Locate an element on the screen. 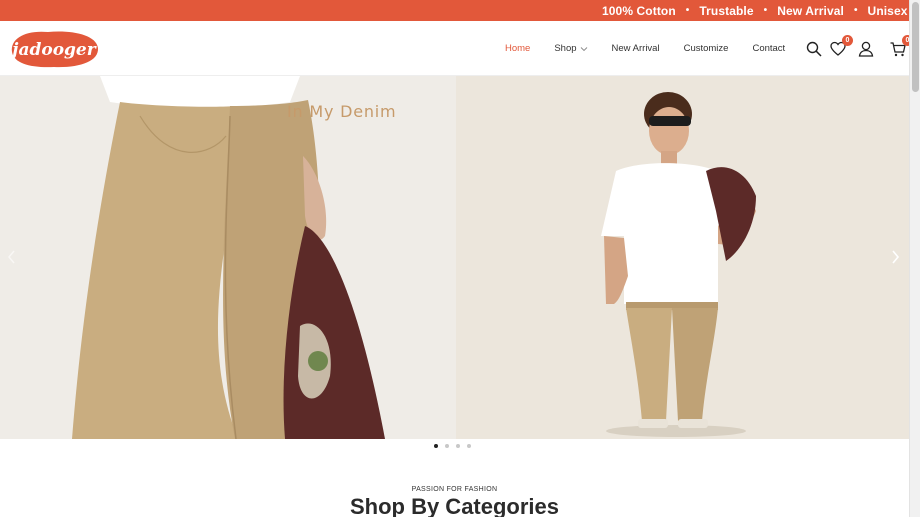 Image resolution: width=920 pixels, height=517 pixels. user-icon is located at coordinates (866, 49).